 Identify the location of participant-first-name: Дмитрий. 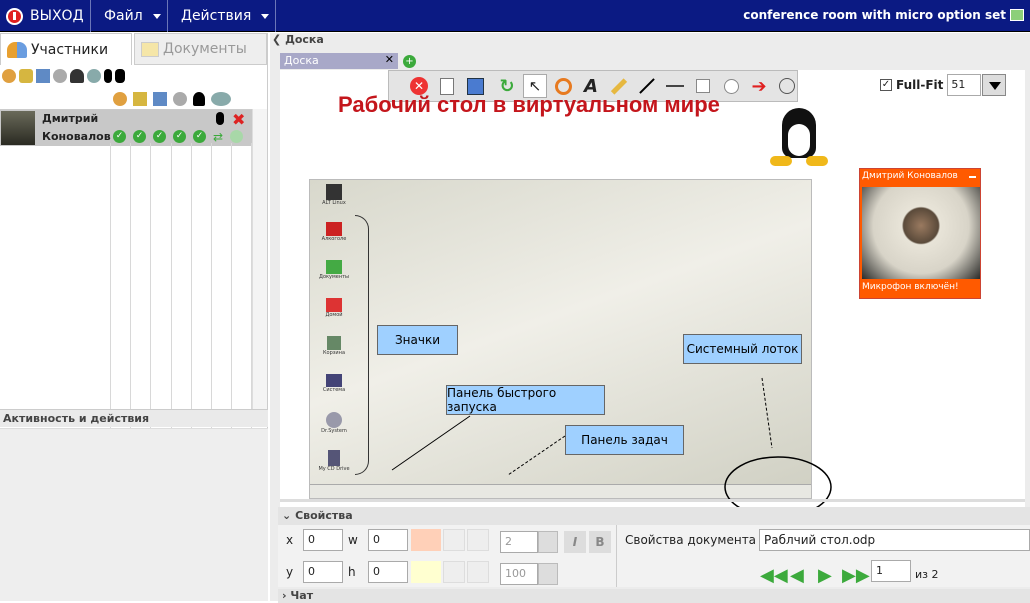
(70, 118).